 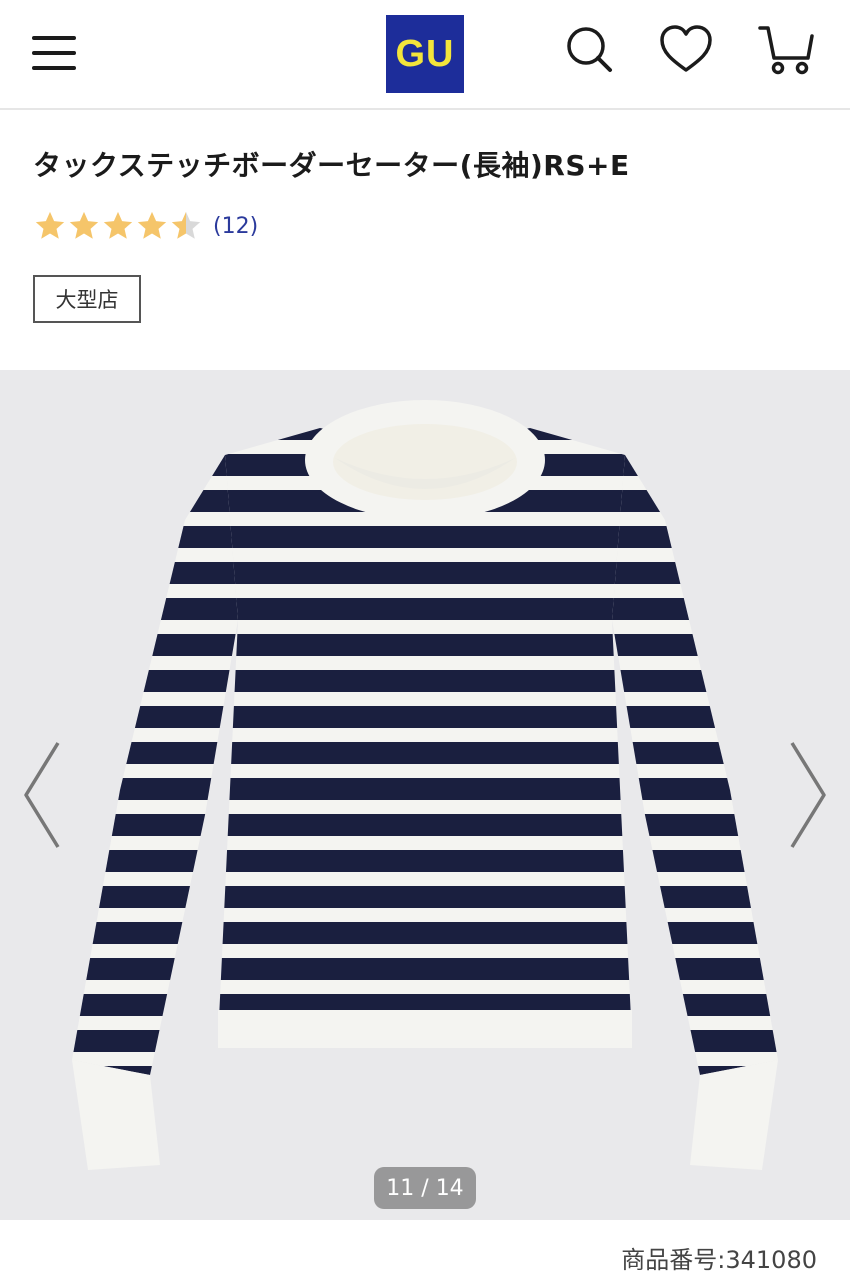 I want to click on product-title: タックステッチボーダーセーター(長袖)RS+E, so click(x=331, y=165).